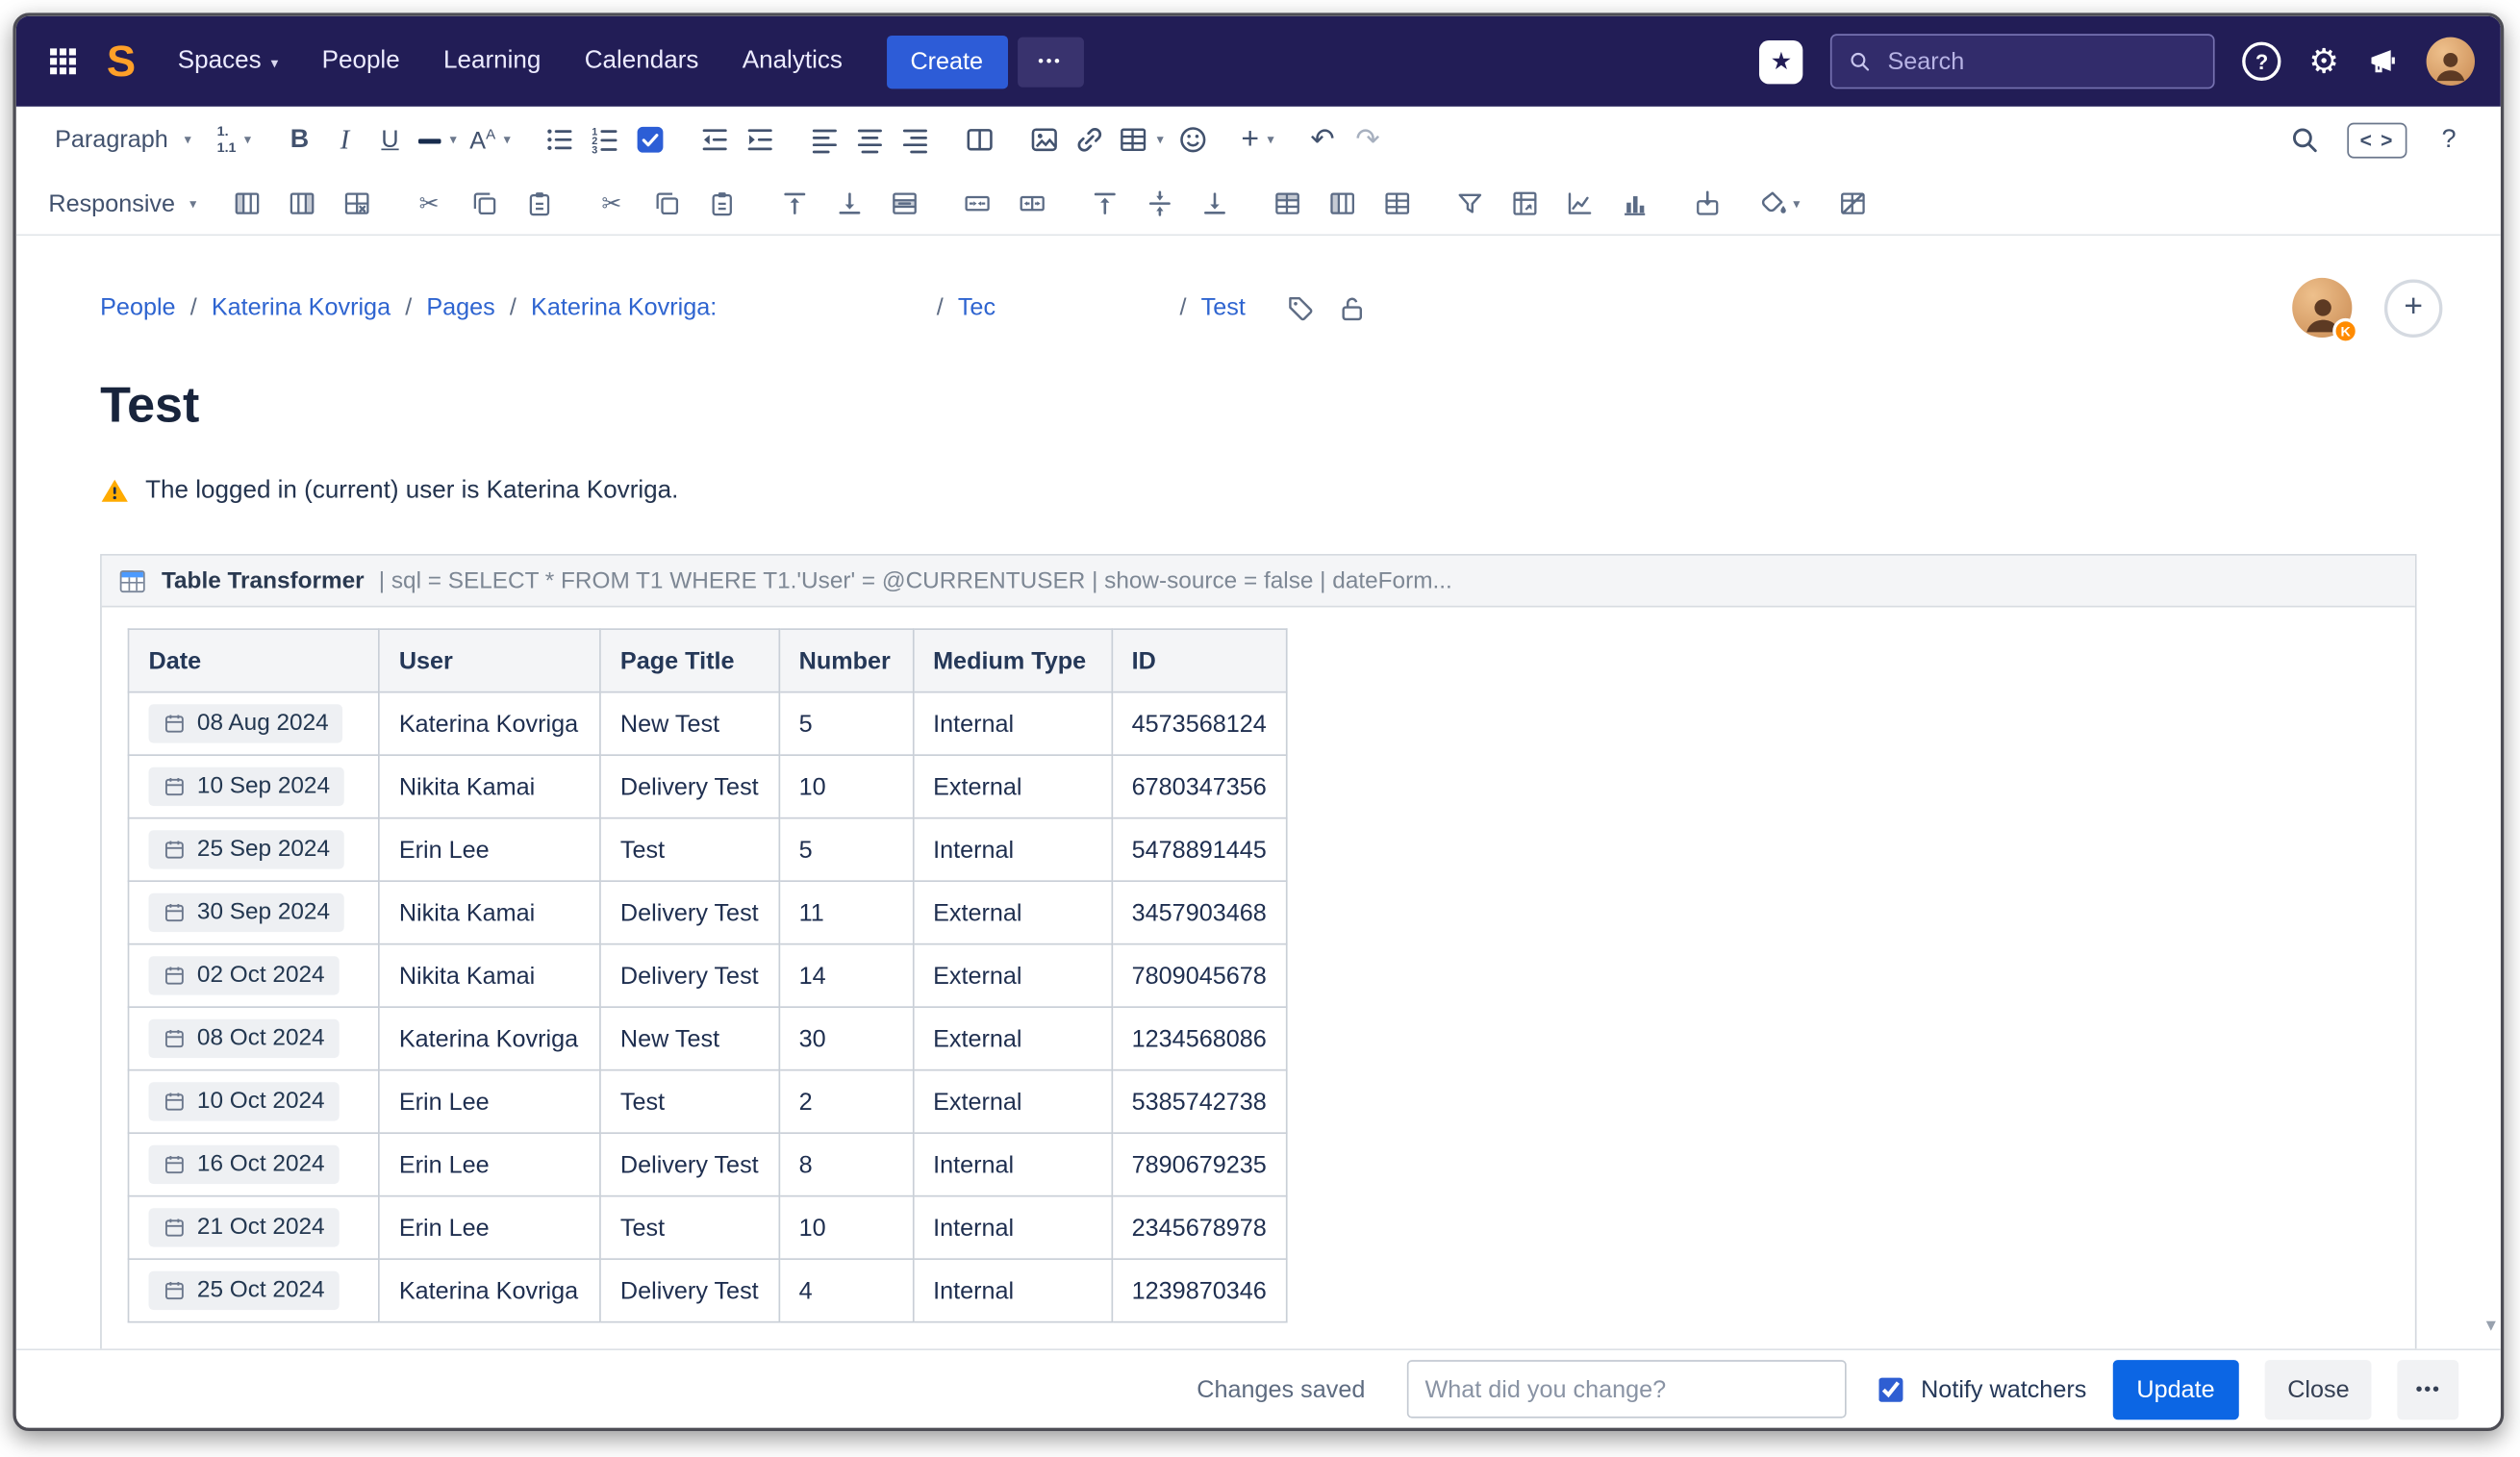 The height and width of the screenshot is (1457, 2520). Describe the element at coordinates (846, 1164) in the screenshot. I see `number-cell: 8` at that location.